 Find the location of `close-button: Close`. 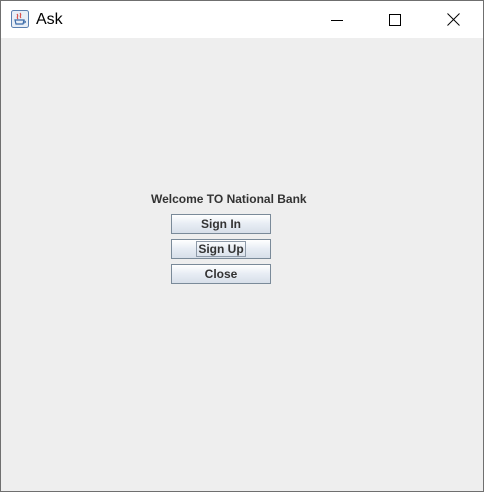

close-button: Close is located at coordinates (221, 274).